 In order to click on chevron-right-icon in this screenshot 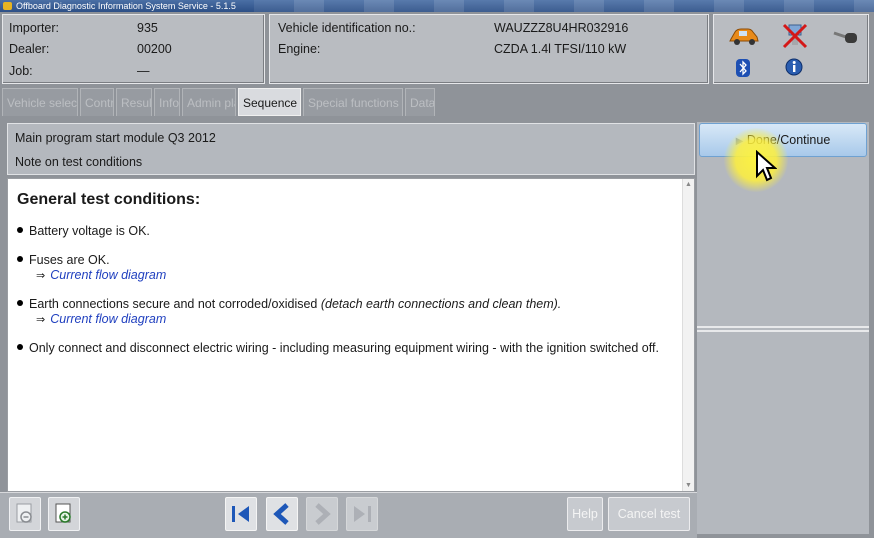, I will do `click(323, 514)`.